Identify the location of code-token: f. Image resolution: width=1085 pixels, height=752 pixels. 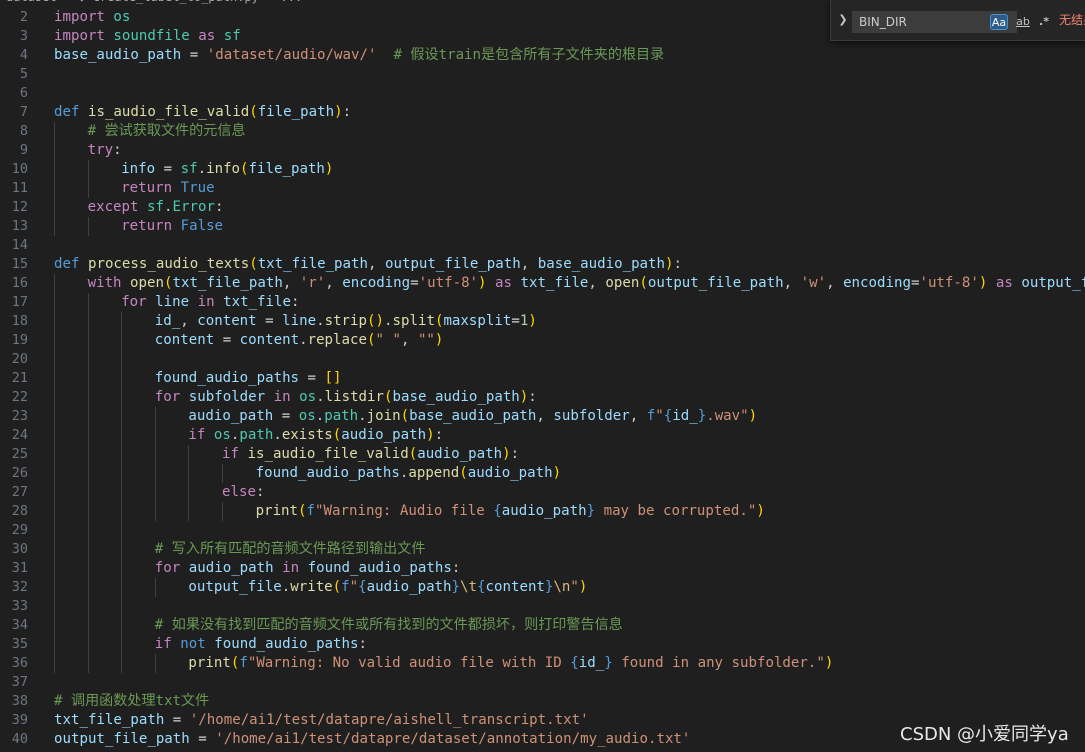
(243, 663).